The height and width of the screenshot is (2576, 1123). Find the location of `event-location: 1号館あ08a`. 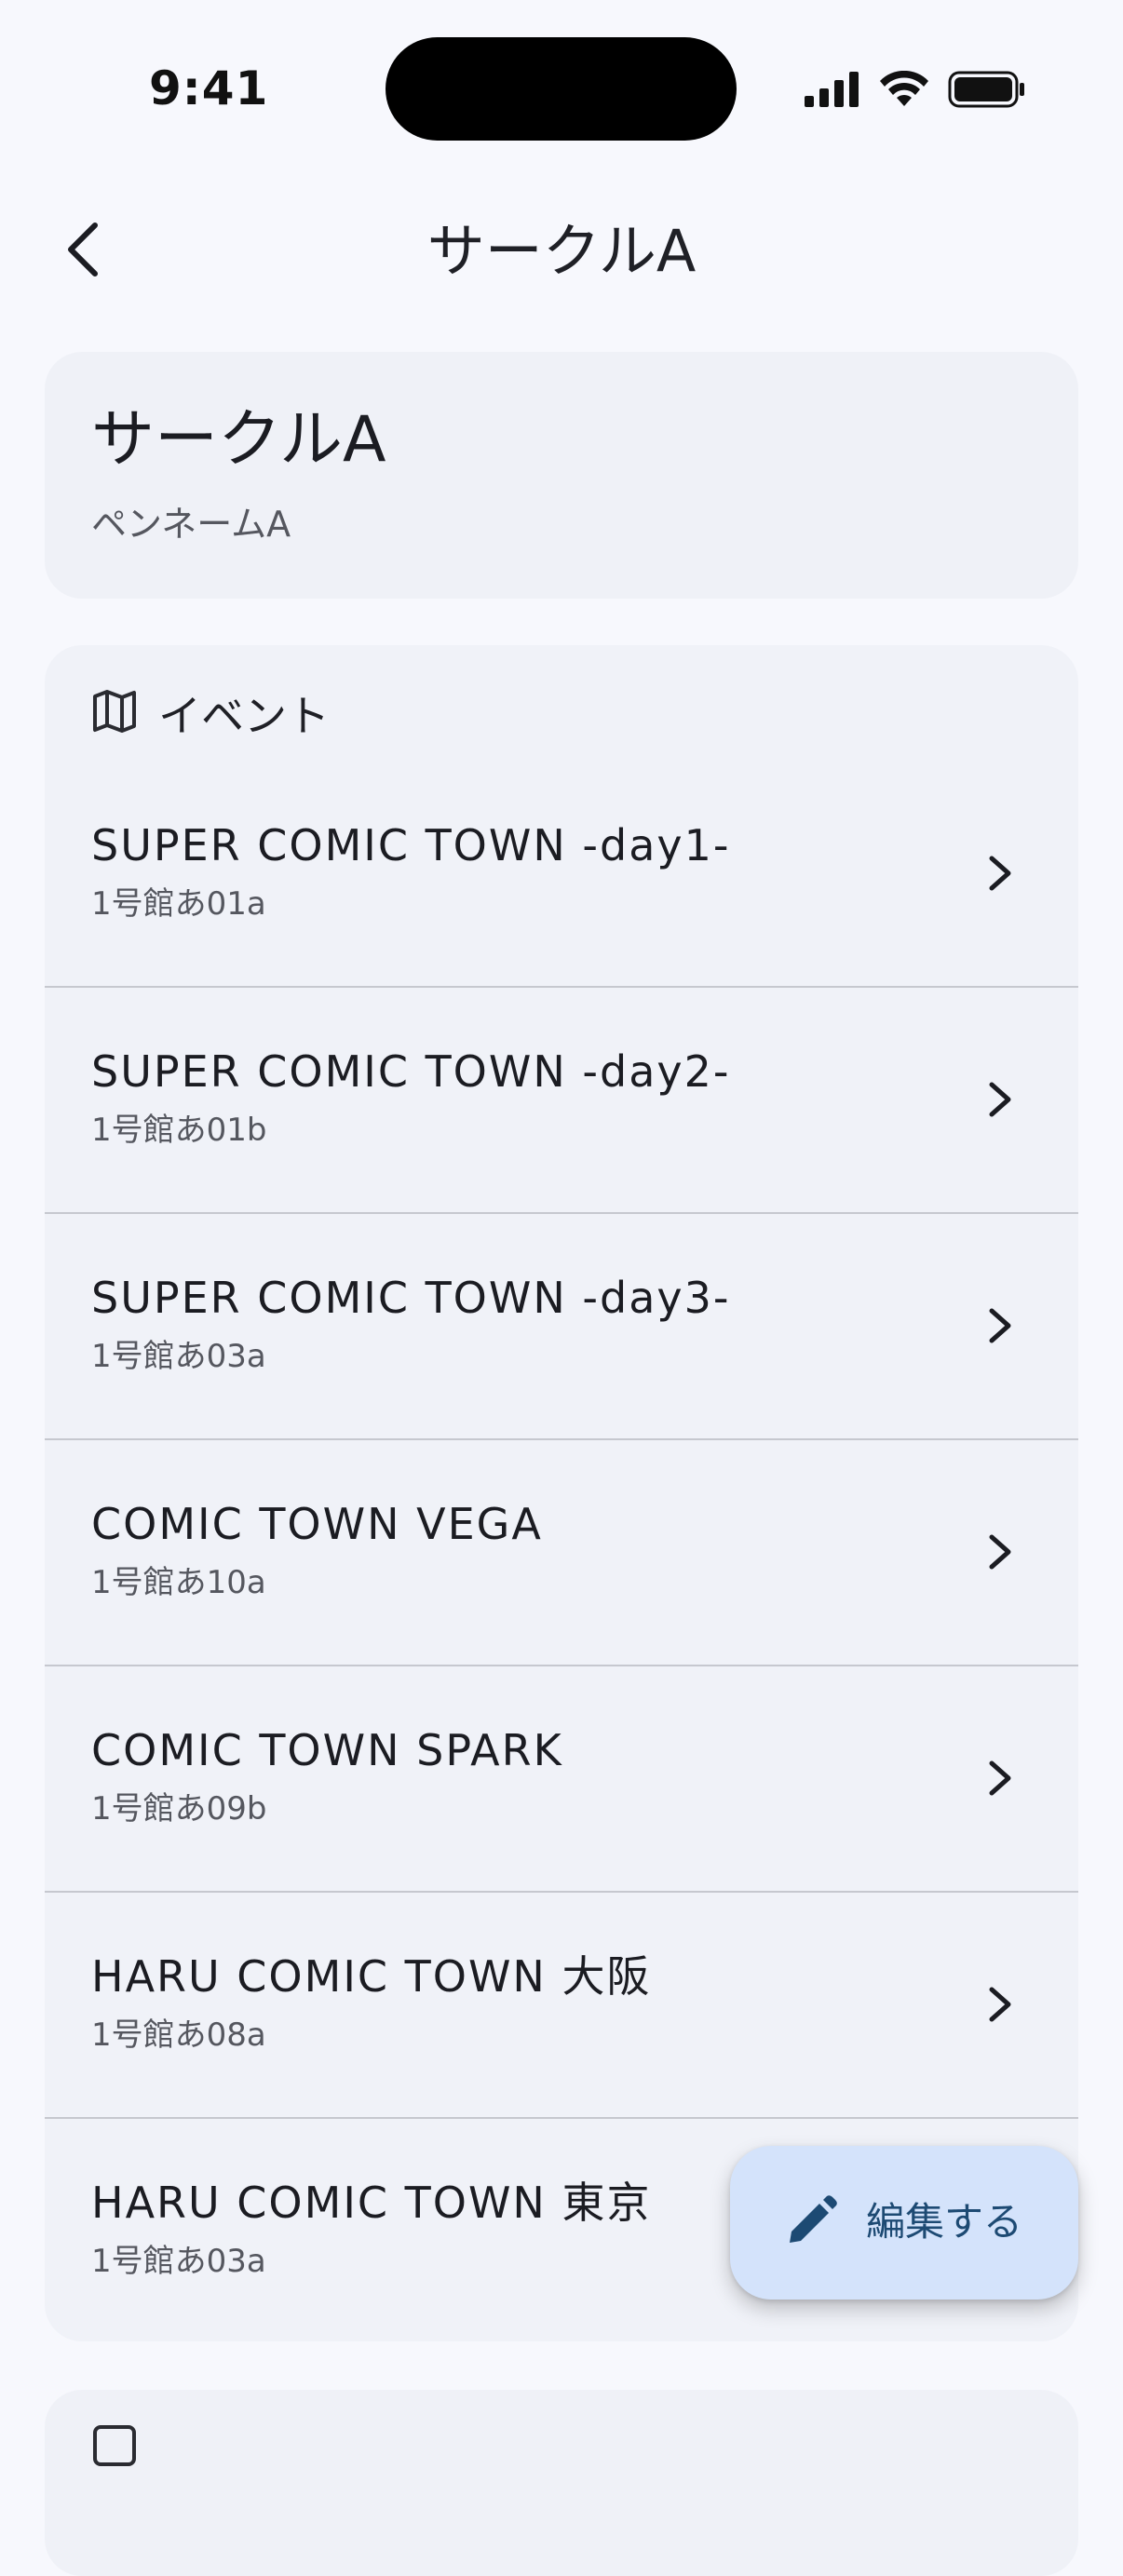

event-location: 1号館あ08a is located at coordinates (179, 2035).